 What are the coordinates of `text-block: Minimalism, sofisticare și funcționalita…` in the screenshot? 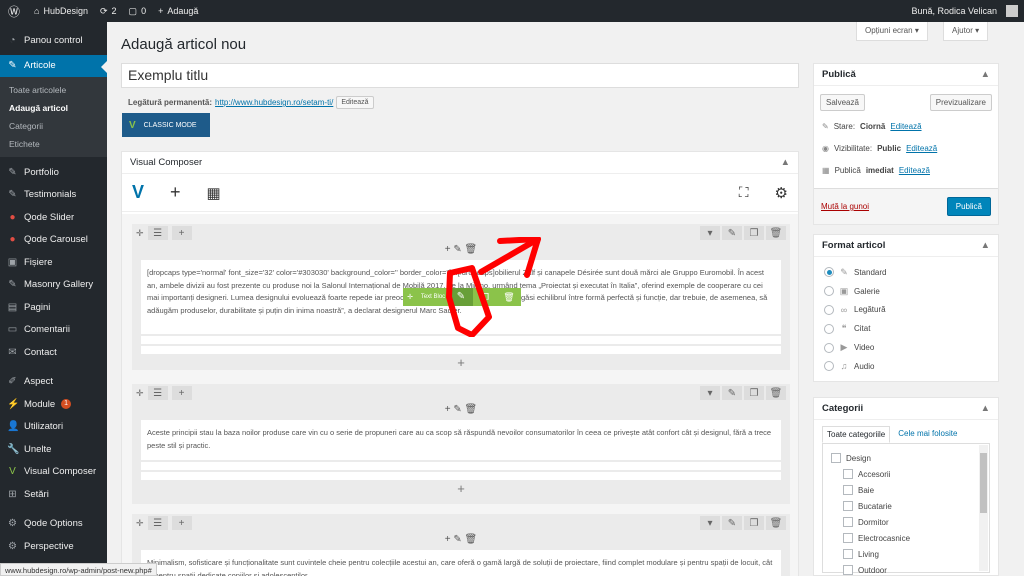 It's located at (461, 563).